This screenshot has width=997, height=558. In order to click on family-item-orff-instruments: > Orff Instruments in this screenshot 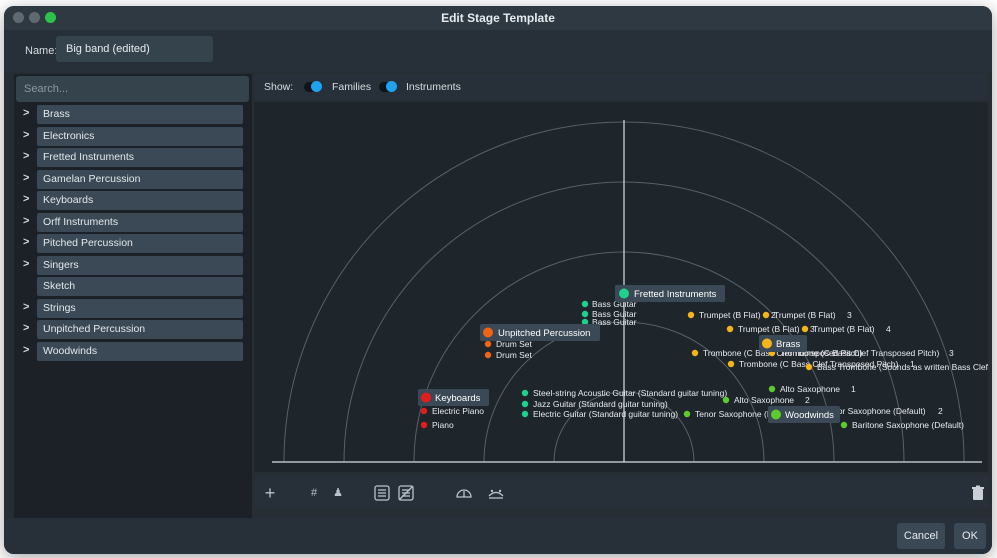, I will do `click(134, 222)`.